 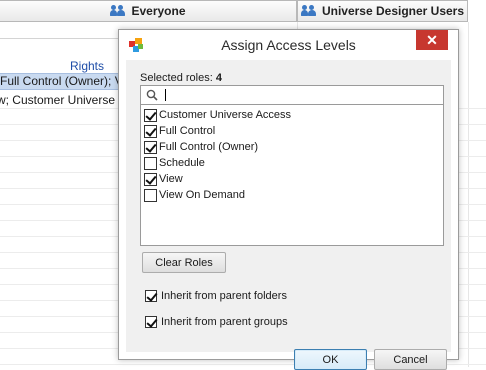 I want to click on role-item-customer-universe-access: Customer Universe Access, so click(x=292, y=115).